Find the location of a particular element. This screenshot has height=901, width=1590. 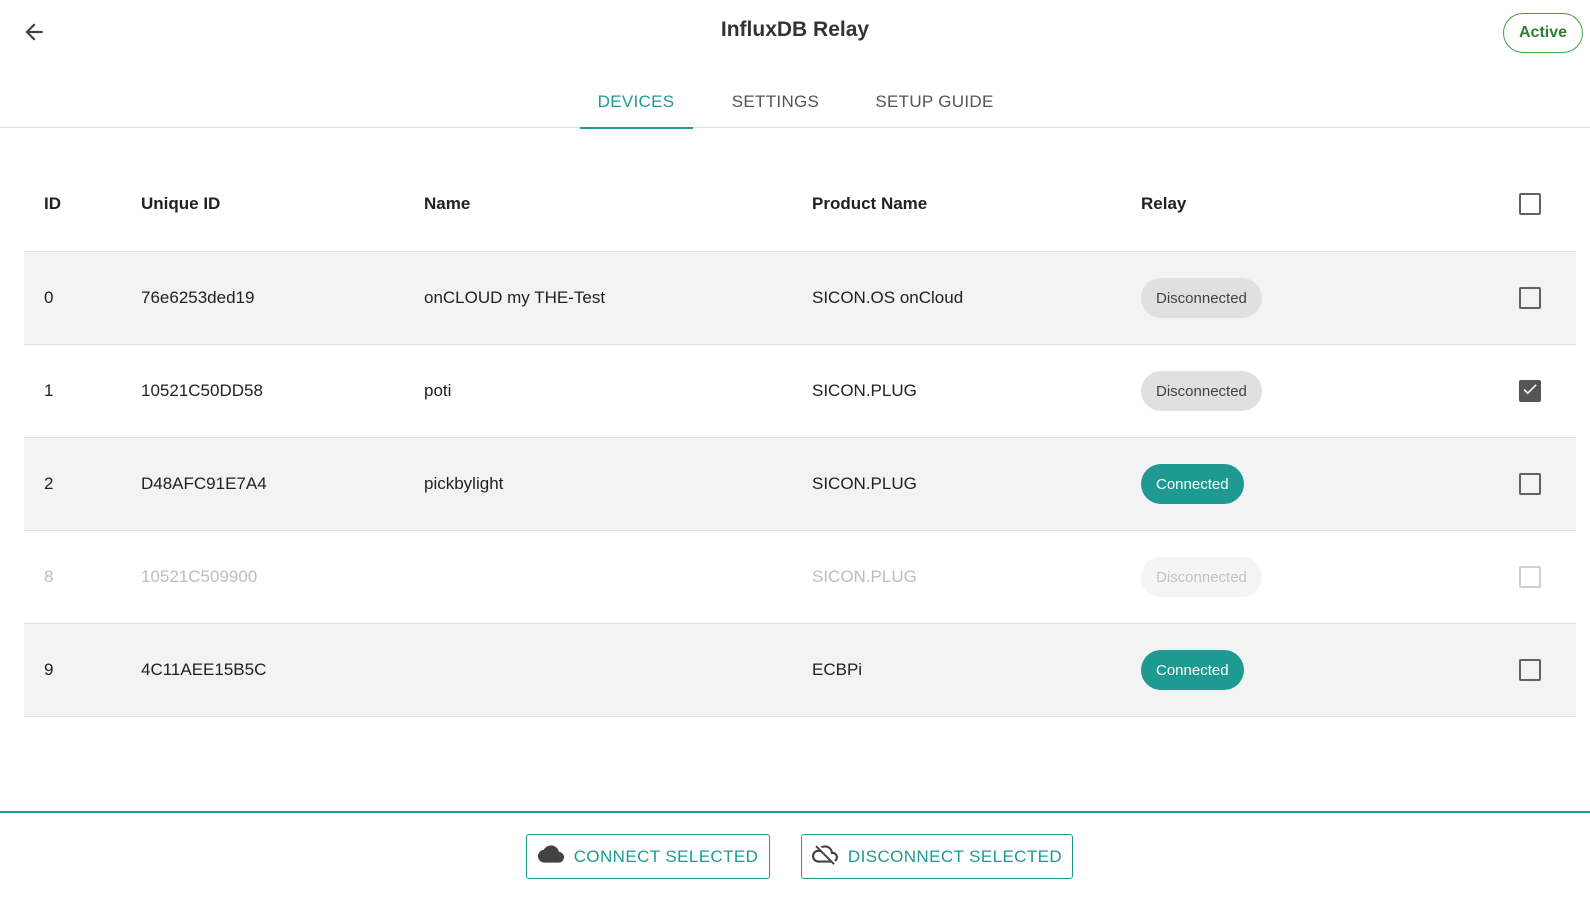

cell-id: 1 is located at coordinates (49, 390).